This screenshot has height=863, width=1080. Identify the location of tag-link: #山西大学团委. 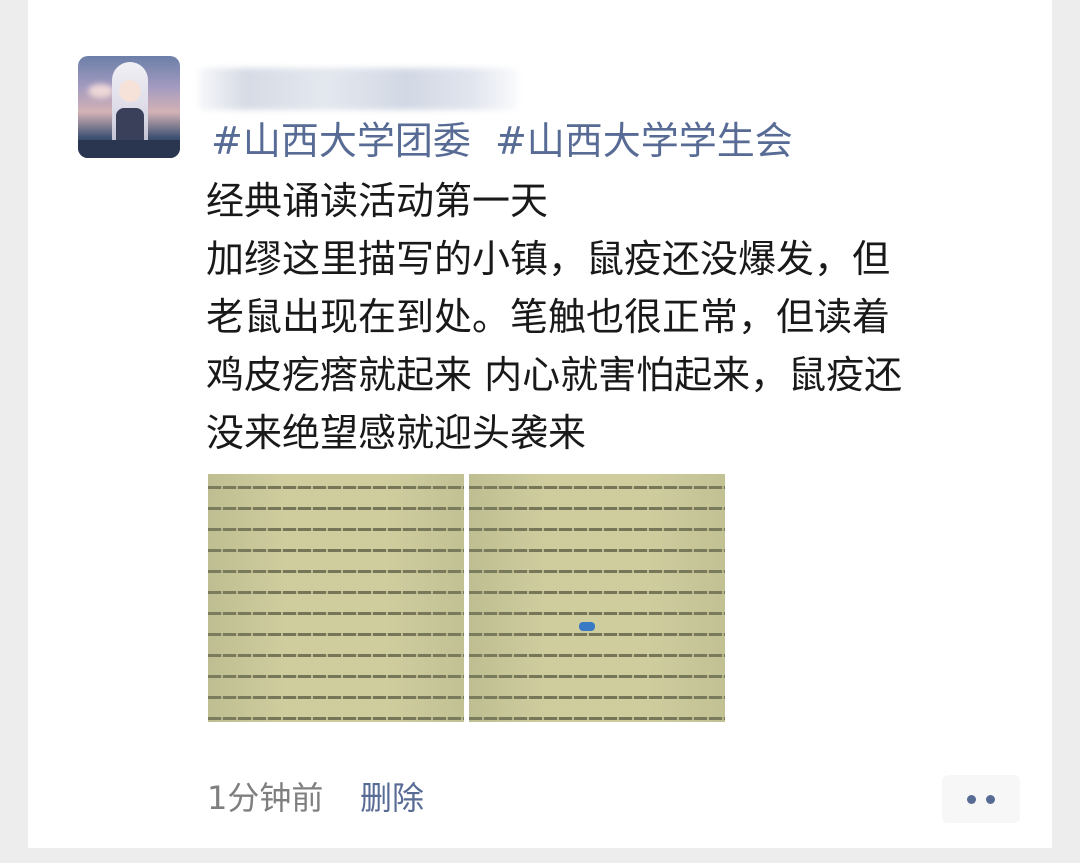
(341, 141).